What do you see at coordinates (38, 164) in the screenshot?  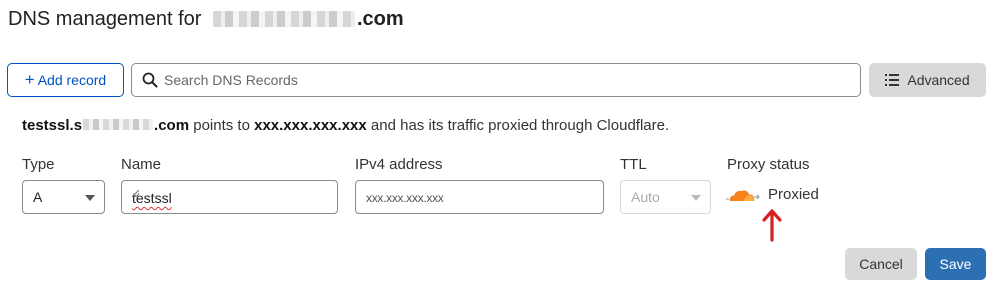 I see `type-label: Type` at bounding box center [38, 164].